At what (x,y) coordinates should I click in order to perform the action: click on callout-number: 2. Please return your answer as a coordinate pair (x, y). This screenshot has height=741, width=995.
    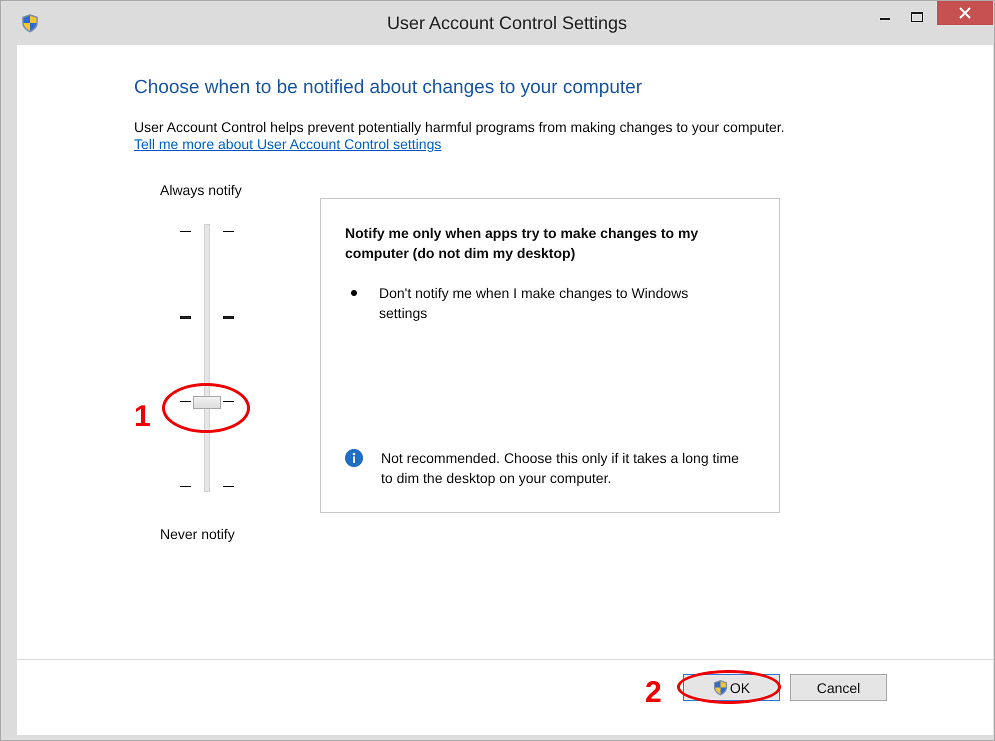
    Looking at the image, I should click on (653, 693).